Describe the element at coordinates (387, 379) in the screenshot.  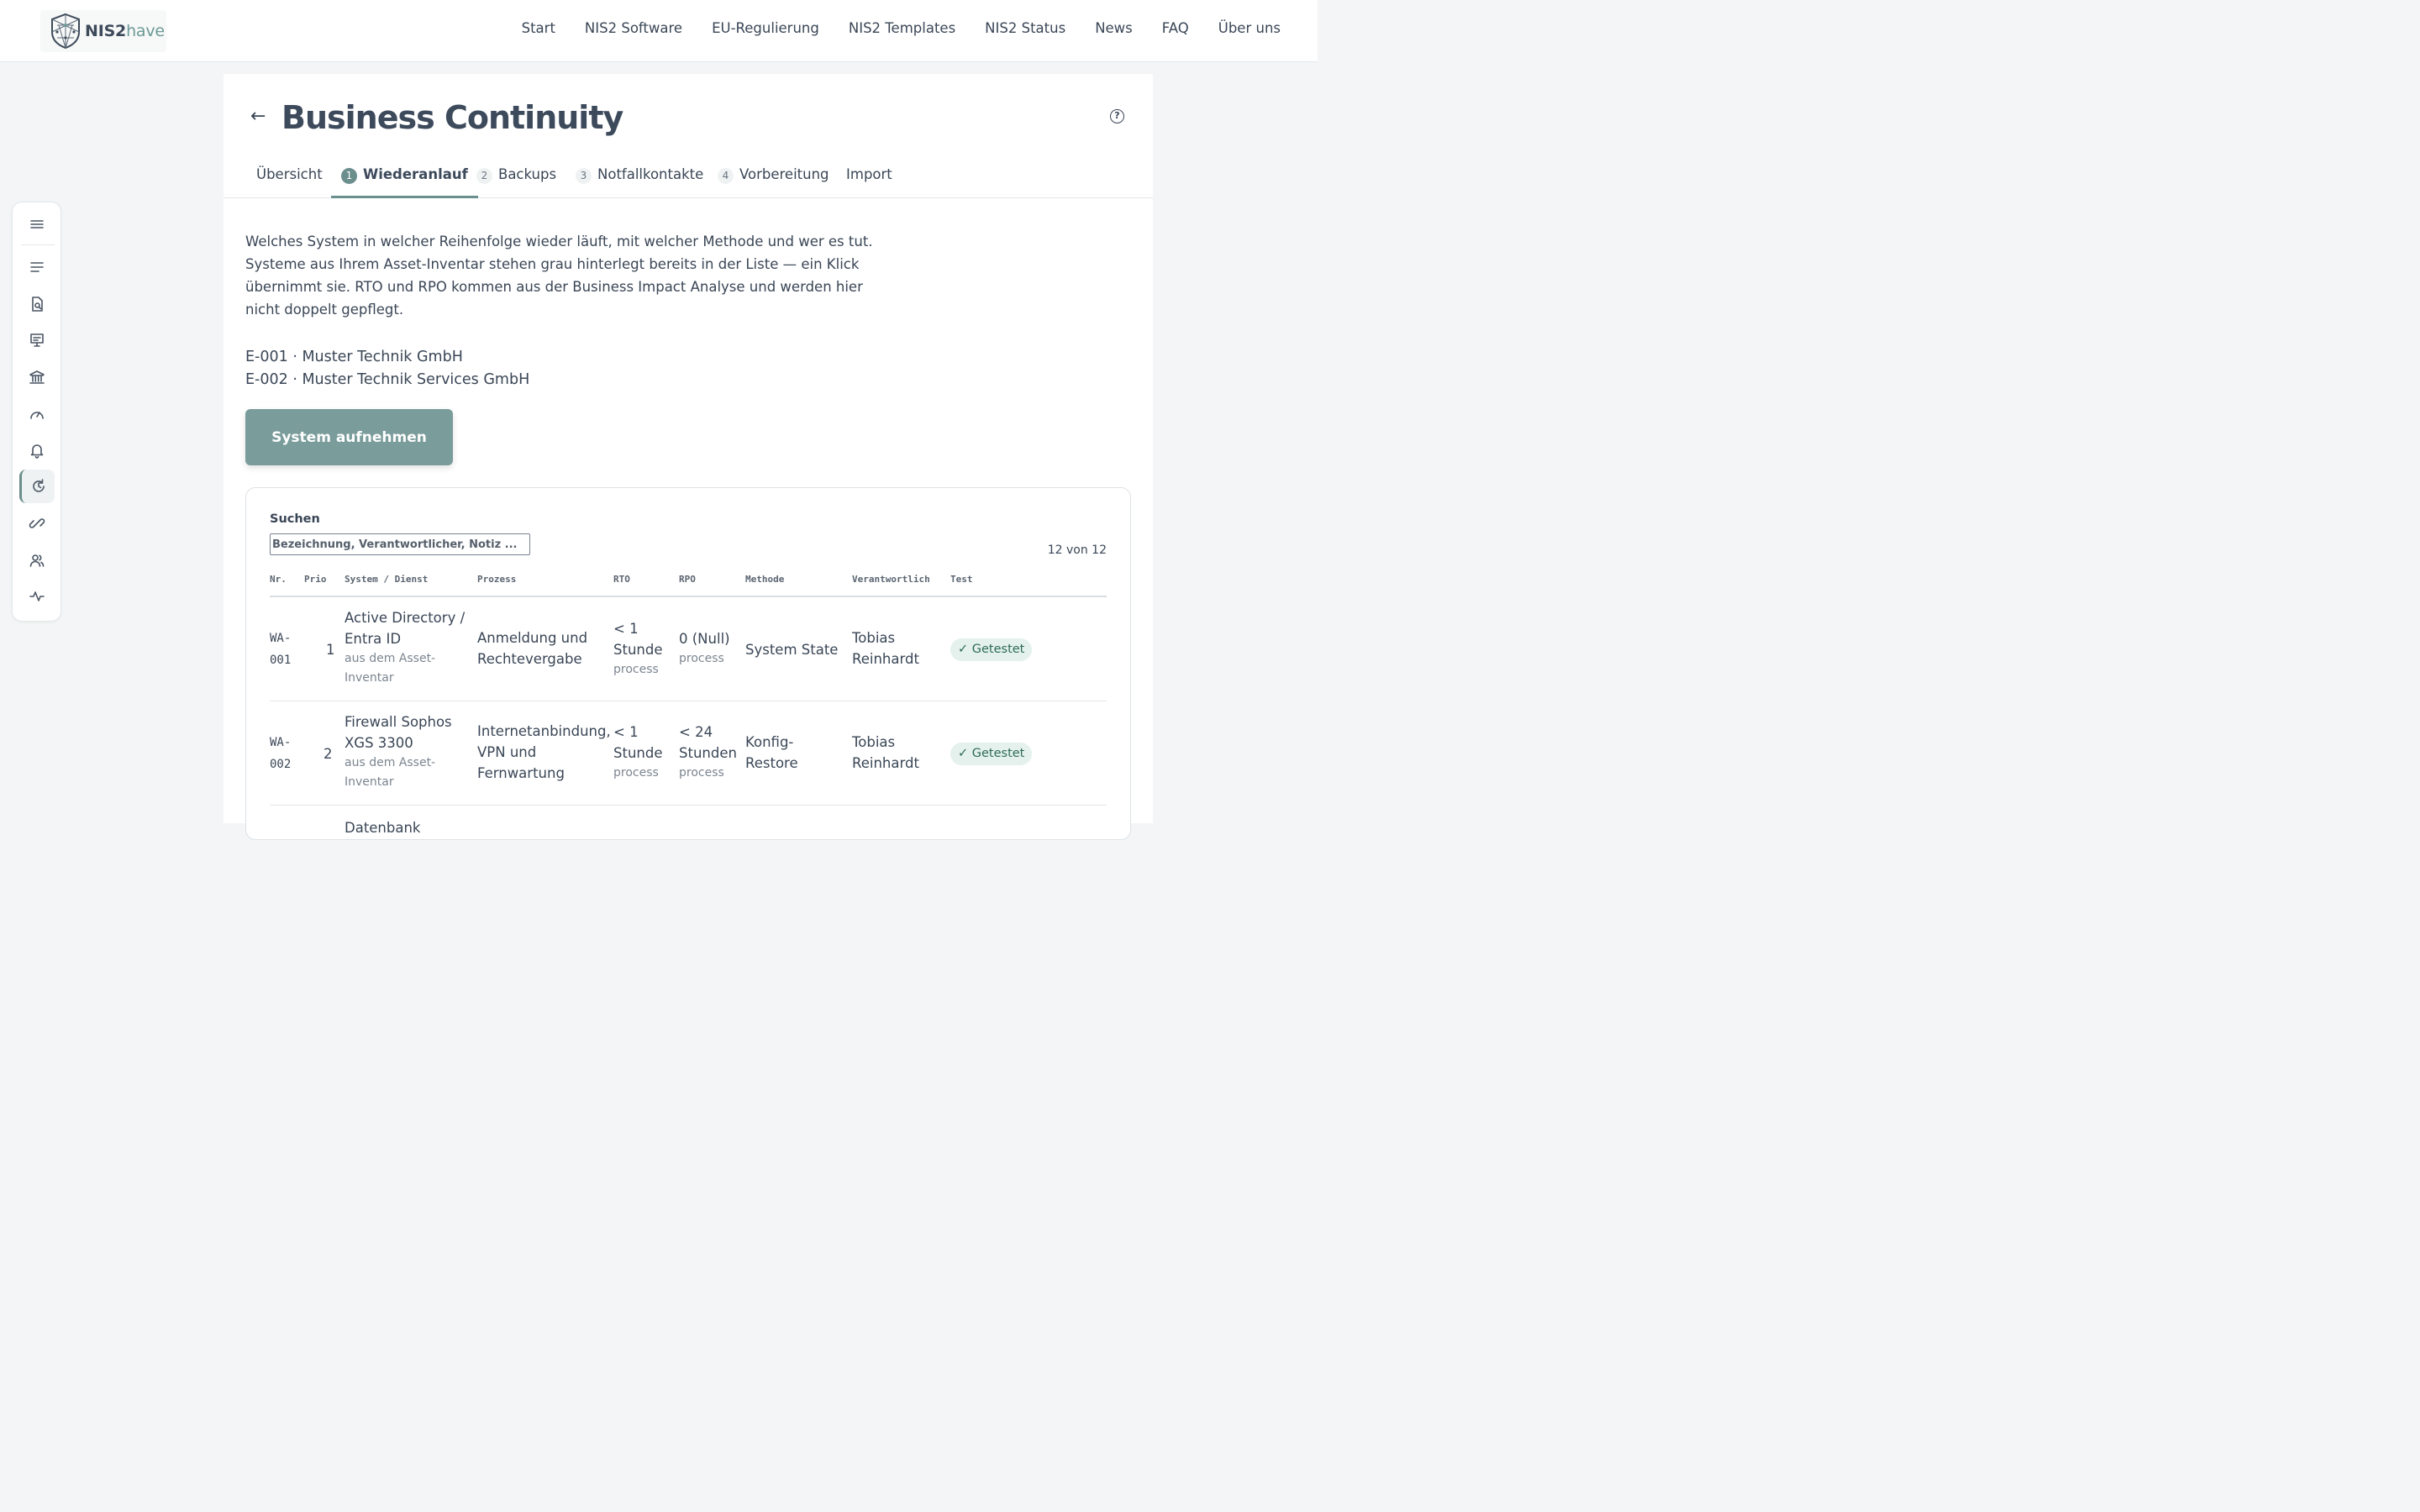
I see `entity-item: E-002 · Muster Technik Services GmbH` at that location.